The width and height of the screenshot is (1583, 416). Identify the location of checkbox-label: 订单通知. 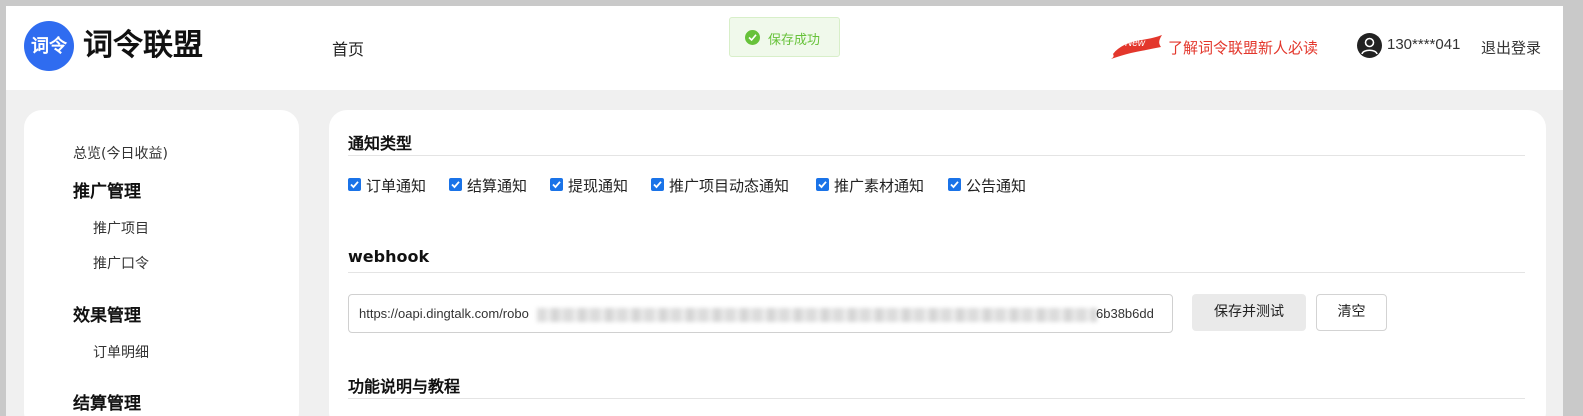
(396, 186).